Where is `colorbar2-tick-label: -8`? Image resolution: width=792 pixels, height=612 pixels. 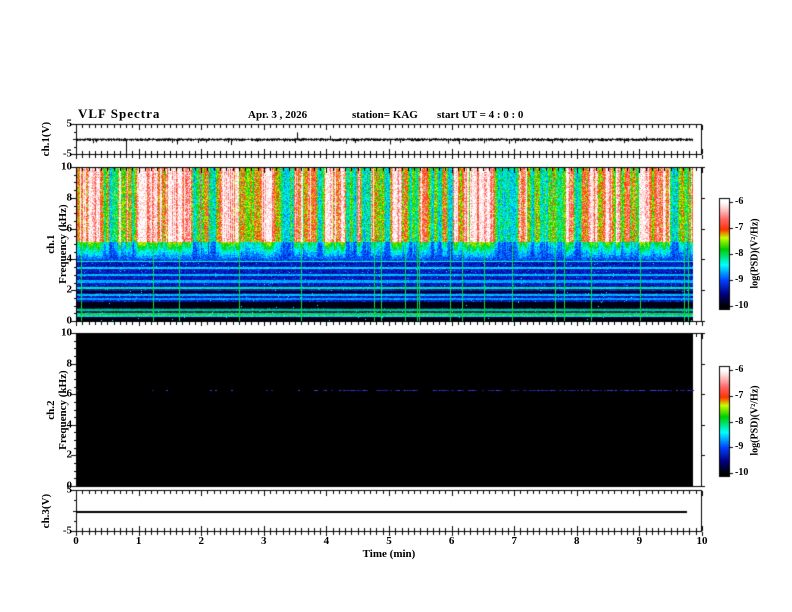 colorbar2-tick-label: -8 is located at coordinates (739, 421).